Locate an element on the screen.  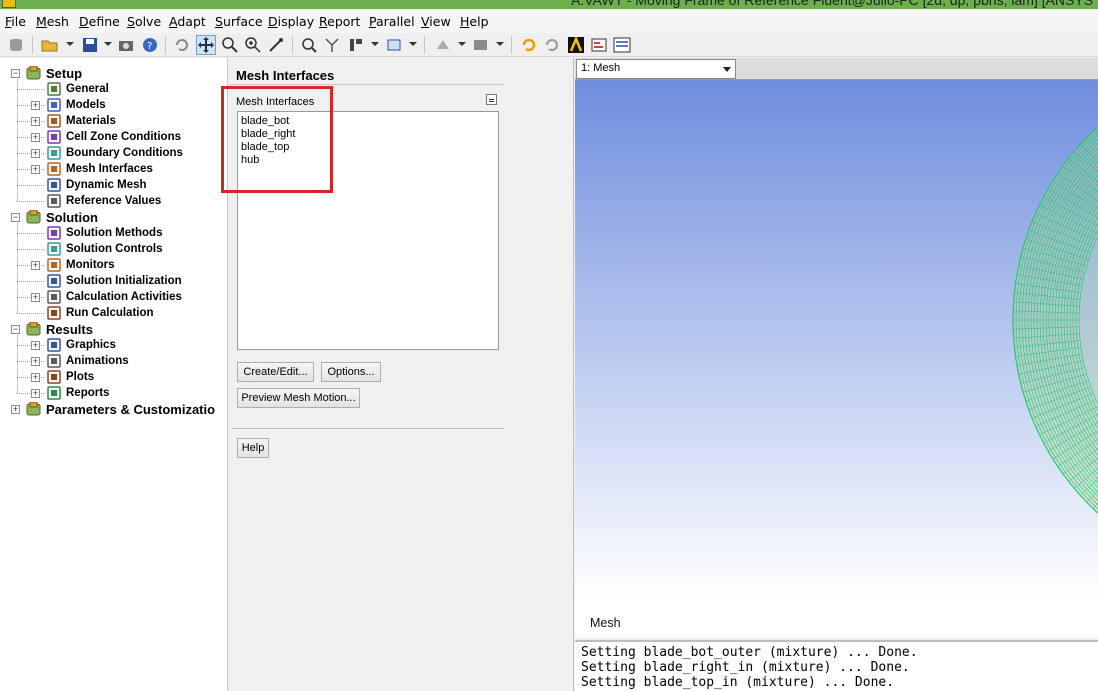
tree-item-reports: Reports is located at coordinates (77, 393).